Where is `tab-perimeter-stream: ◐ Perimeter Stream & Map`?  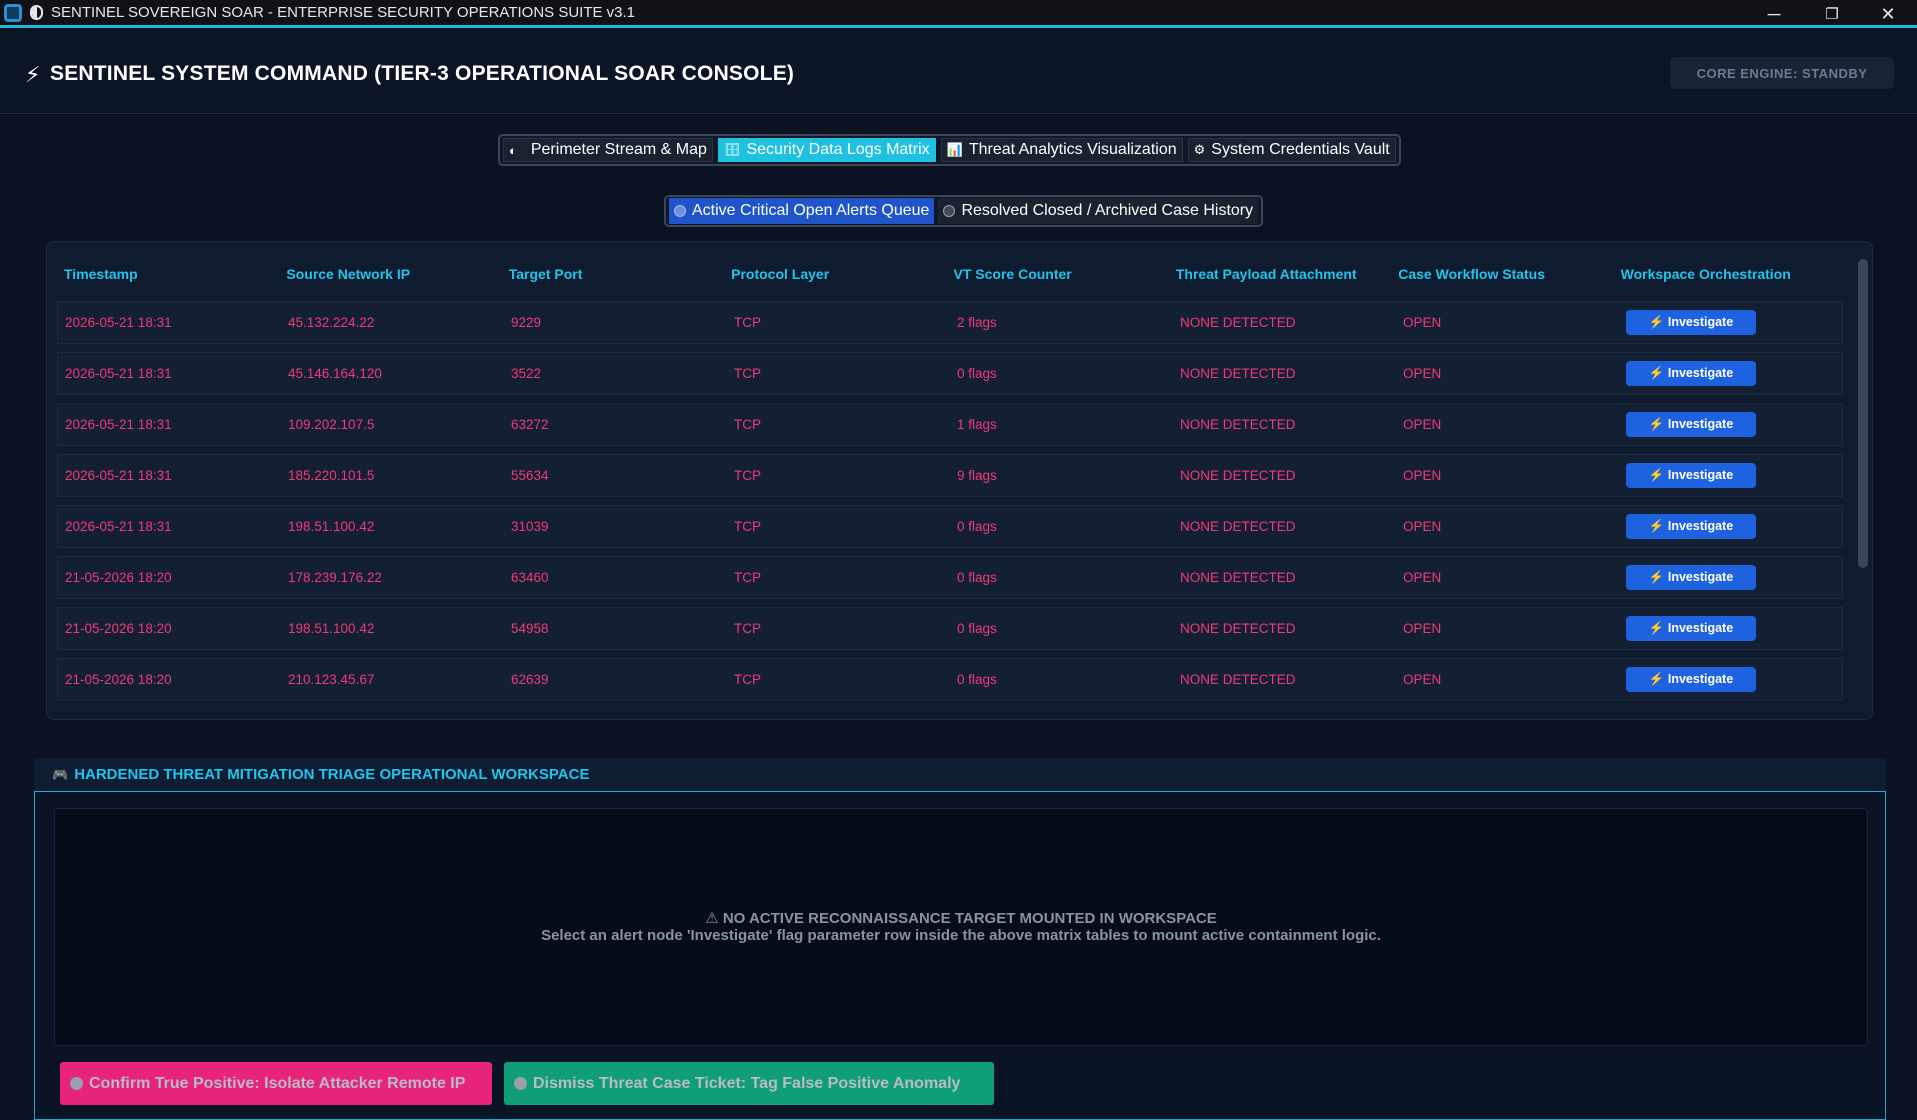 tab-perimeter-stream: ◐ Perimeter Stream & Map is located at coordinates (608, 150).